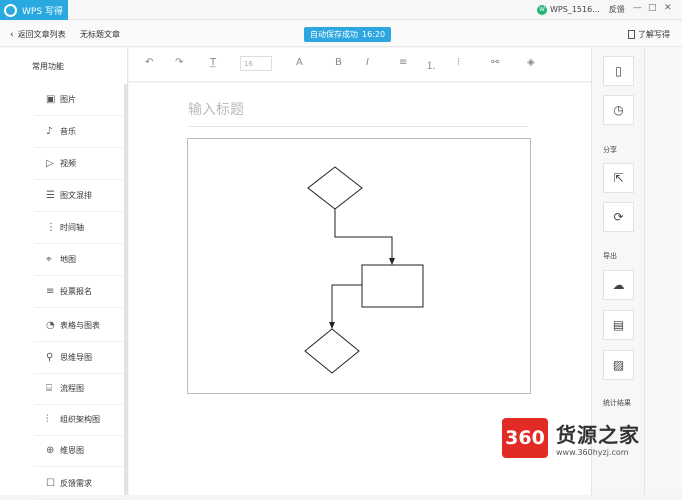 The height and width of the screenshot is (500, 682). Describe the element at coordinates (458, 62) in the screenshot. I see `unordered-list-icon: ⁝` at that location.